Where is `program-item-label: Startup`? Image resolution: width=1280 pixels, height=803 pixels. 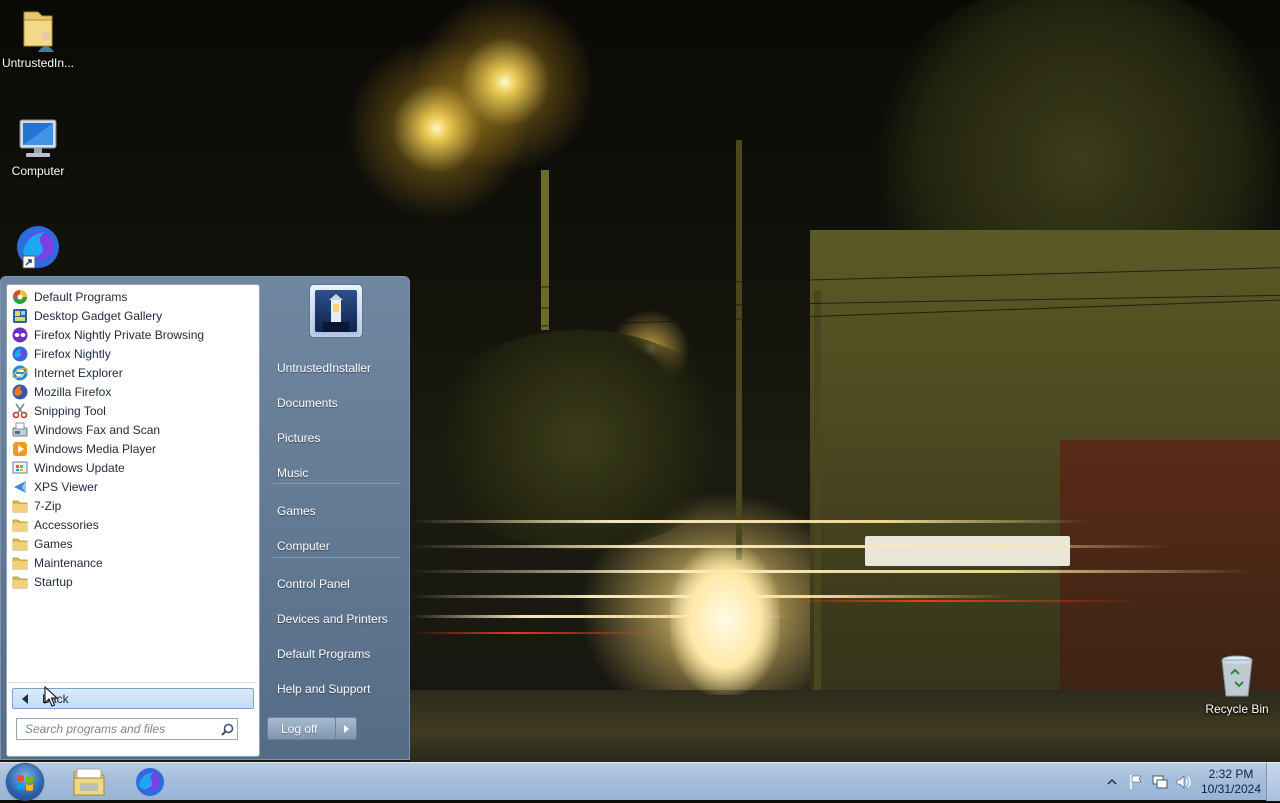 program-item-label: Startup is located at coordinates (53, 581).